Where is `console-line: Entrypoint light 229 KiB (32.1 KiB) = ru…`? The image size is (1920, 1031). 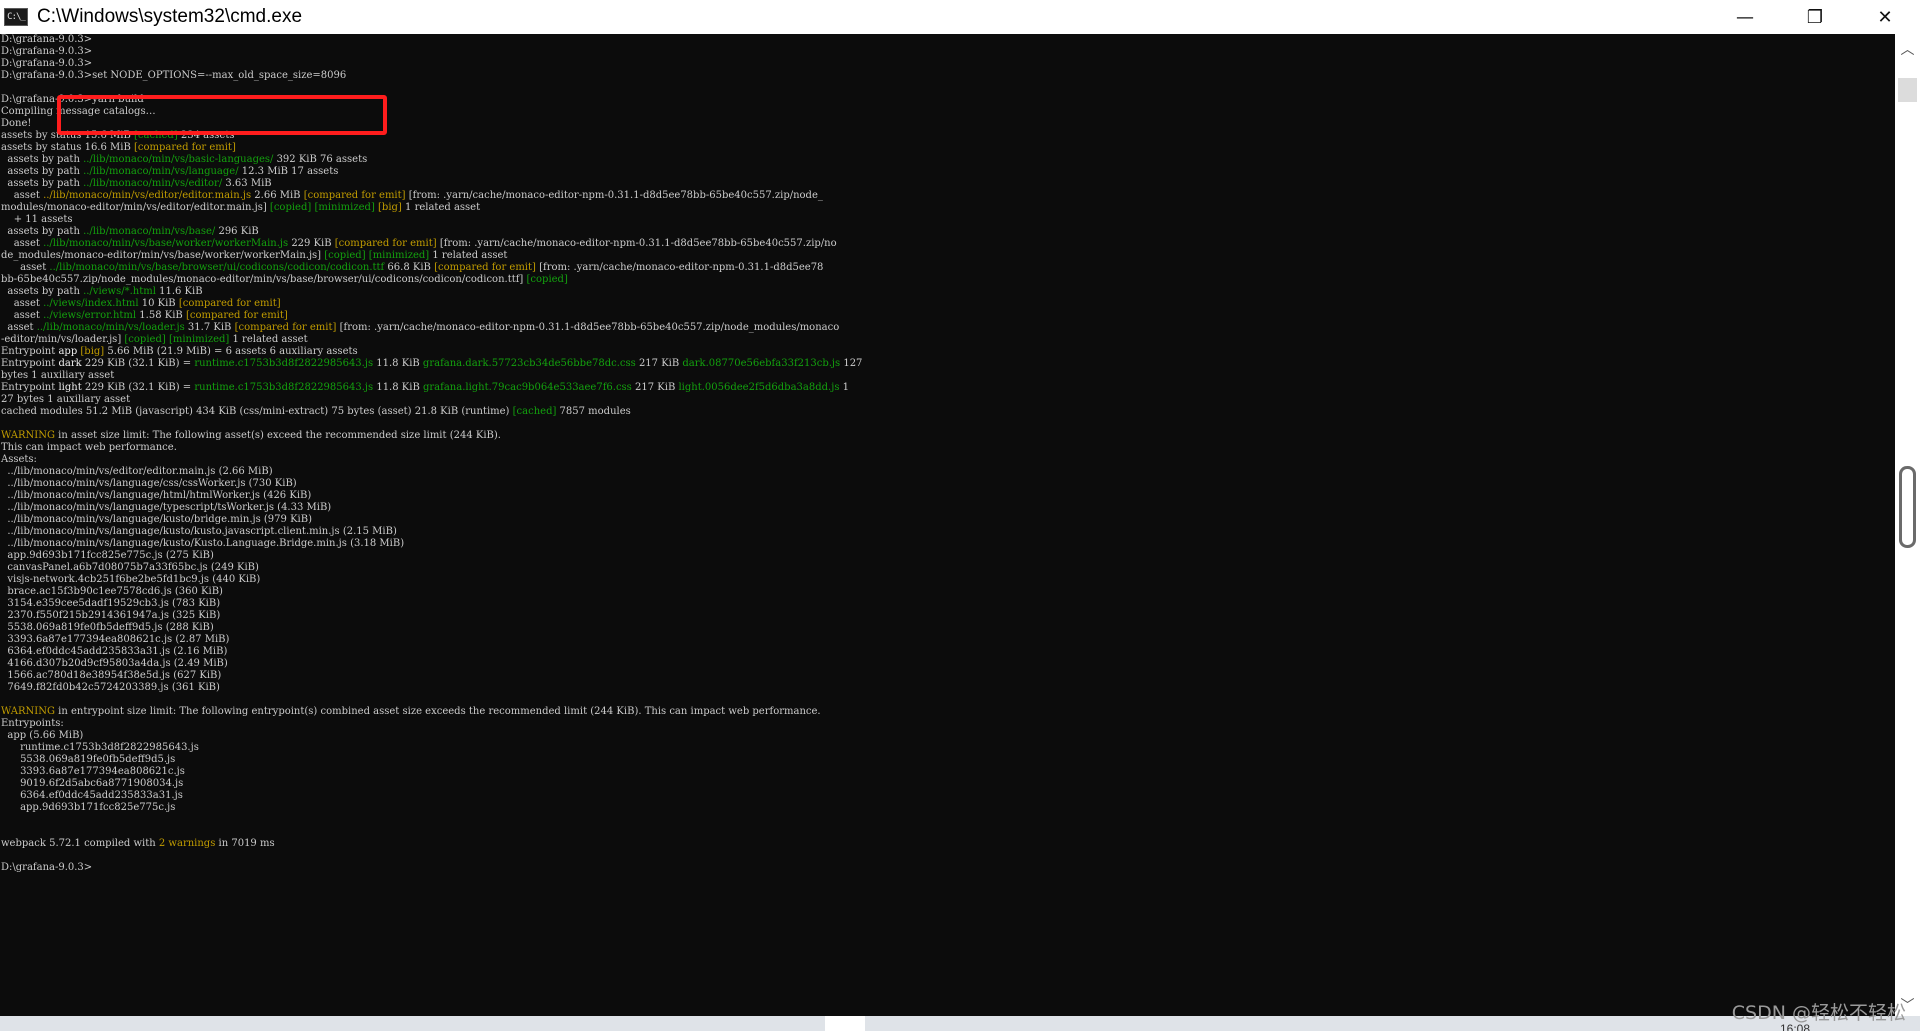 console-line: Entrypoint light 229 KiB (32.1 KiB) = ru… is located at coordinates (431, 388).